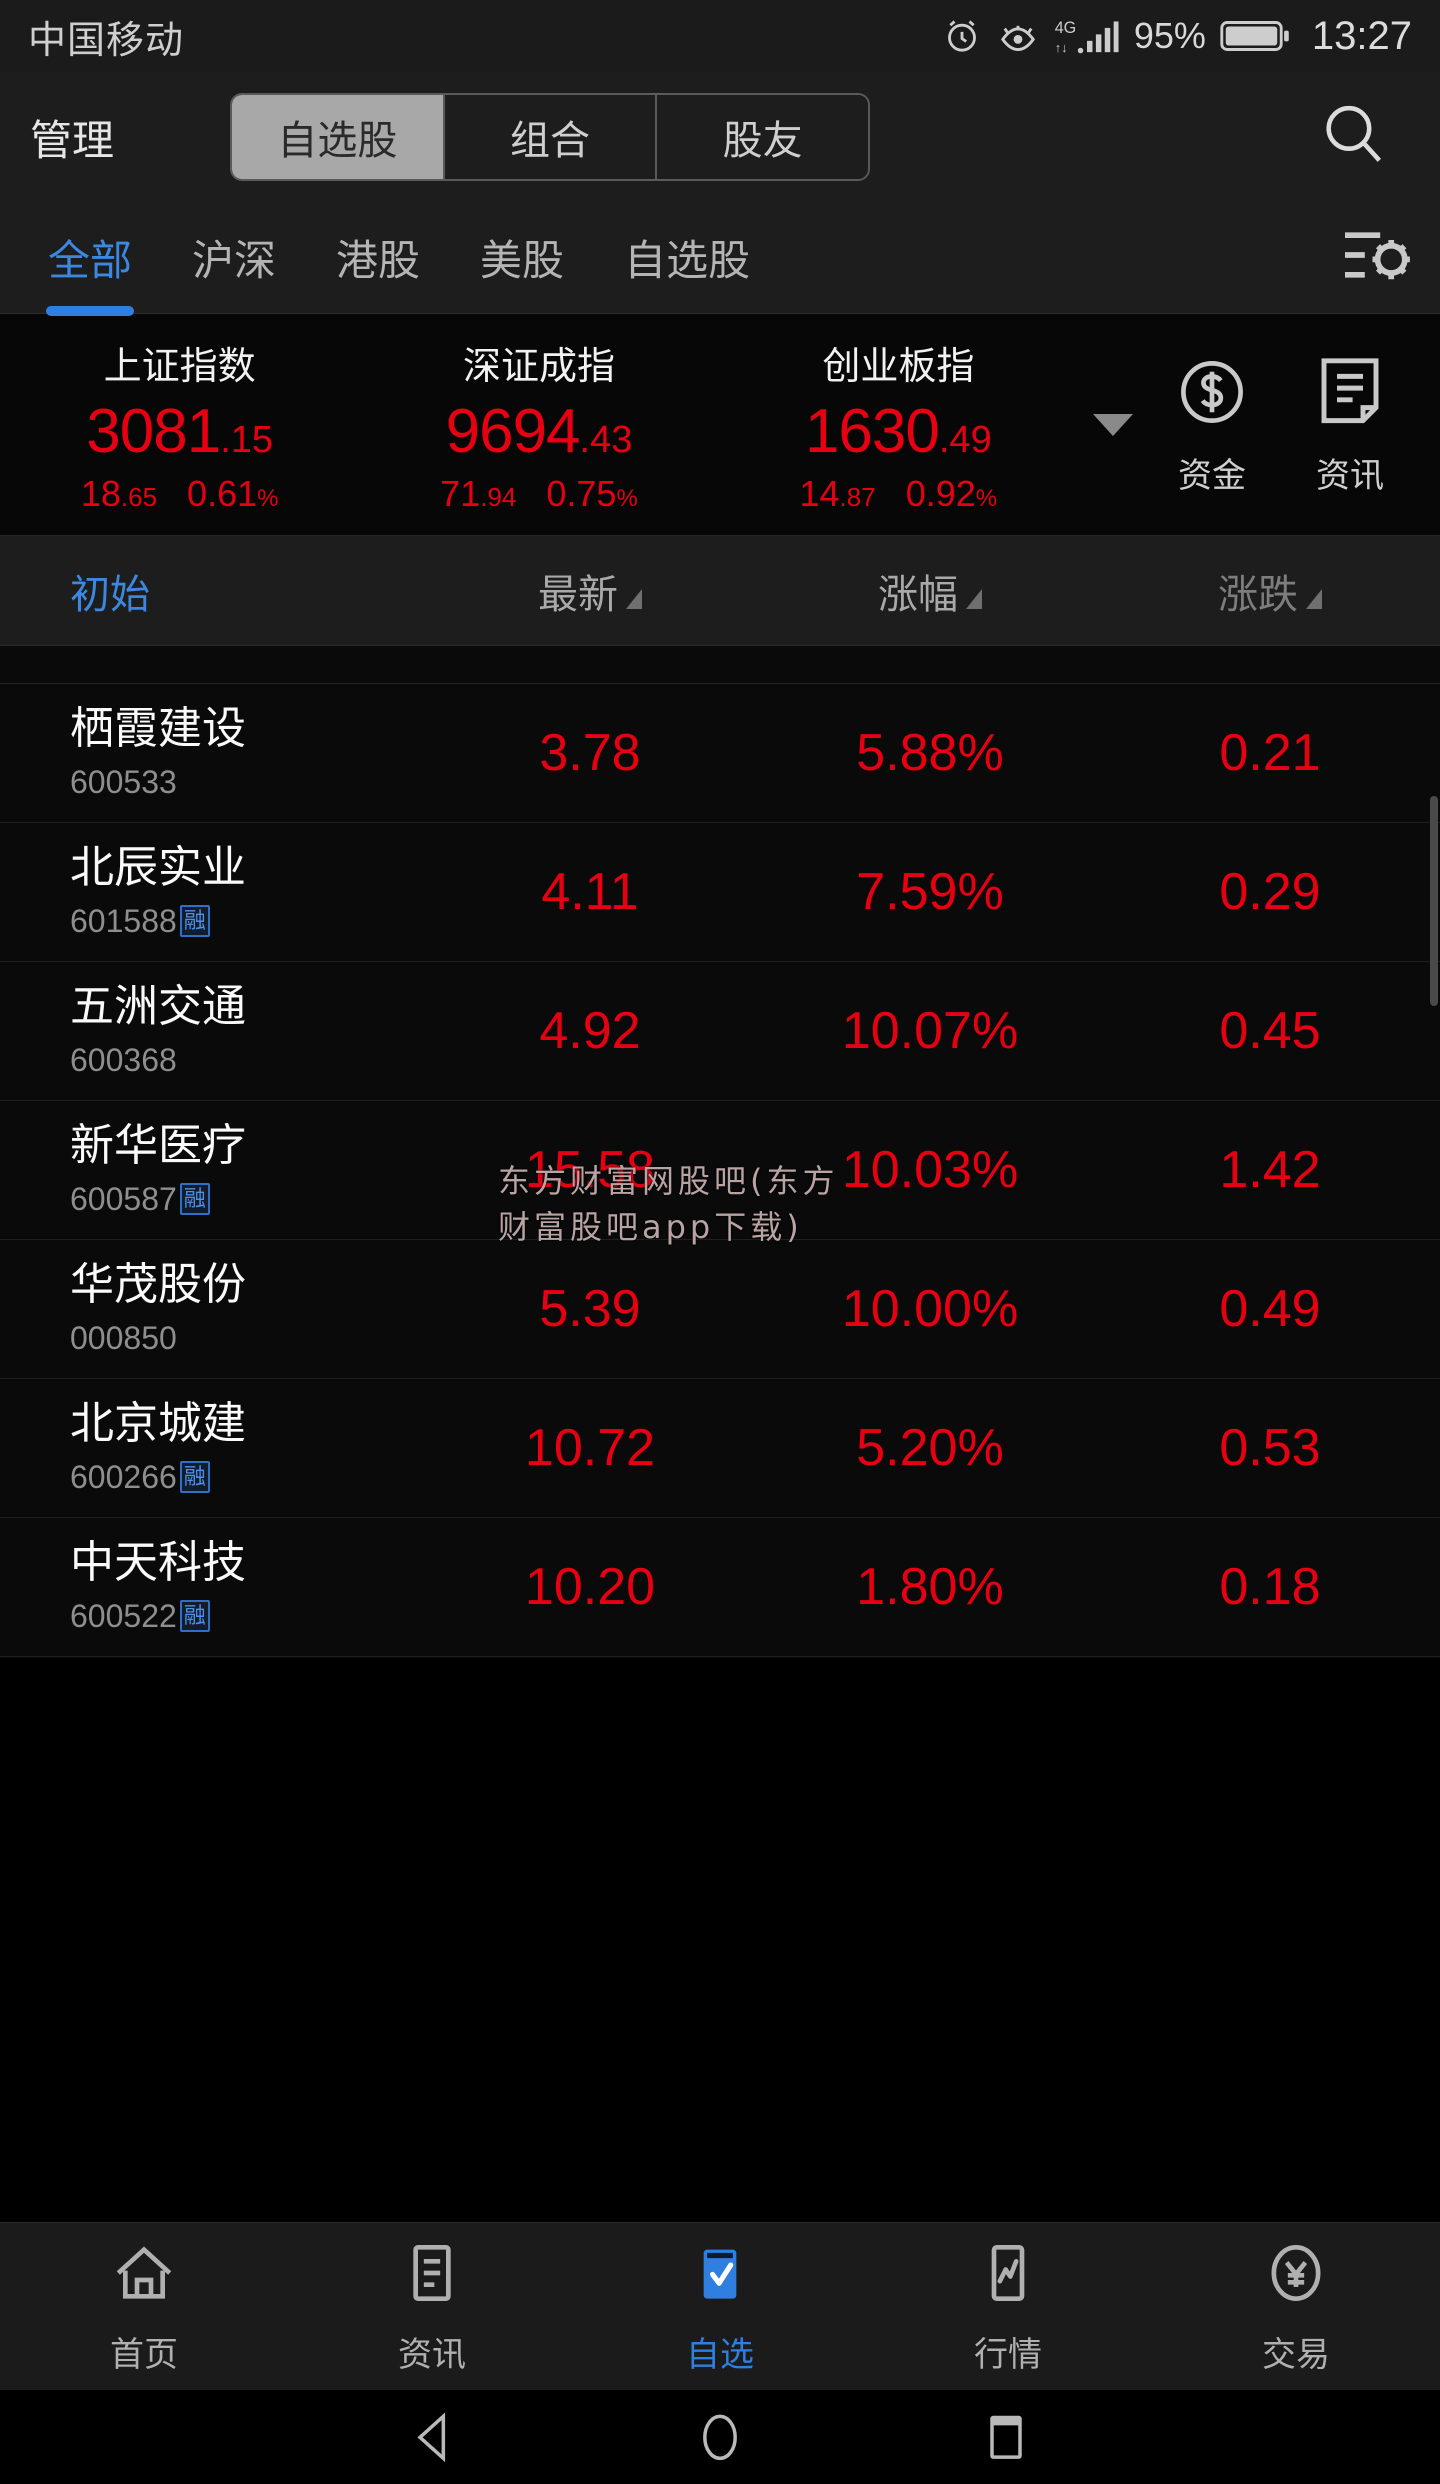  Describe the element at coordinates (1256, 36) in the screenshot. I see `battery-icon` at that location.